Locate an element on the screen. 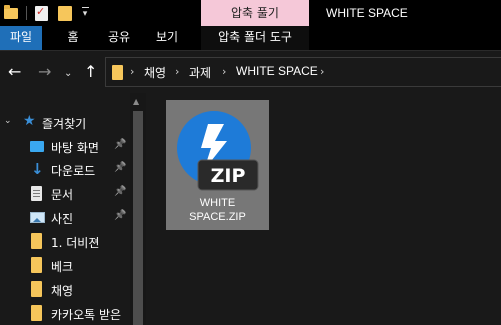  sidebar-item-folder: 1. 더비젼 is located at coordinates (65, 241).